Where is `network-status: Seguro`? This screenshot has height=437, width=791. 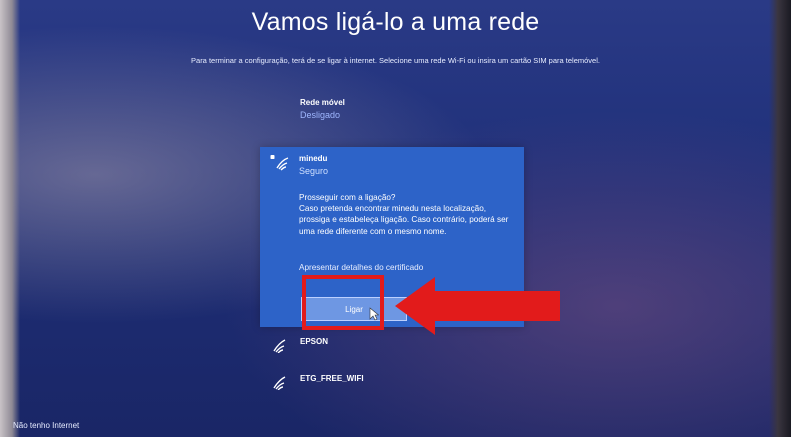 network-status: Seguro is located at coordinates (314, 171).